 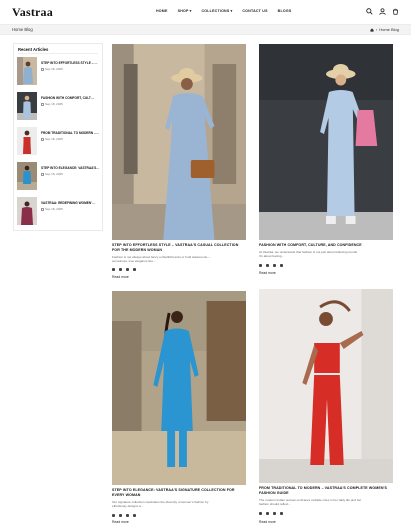 I want to click on list-item: VASTRAA: REDEFINING WOMEN'… Sep 18, 2025, so click(x=59, y=211).